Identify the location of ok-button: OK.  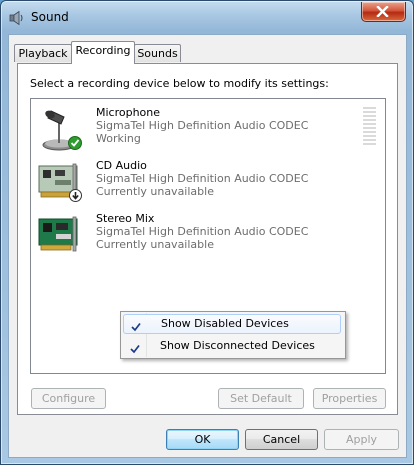
(202, 439).